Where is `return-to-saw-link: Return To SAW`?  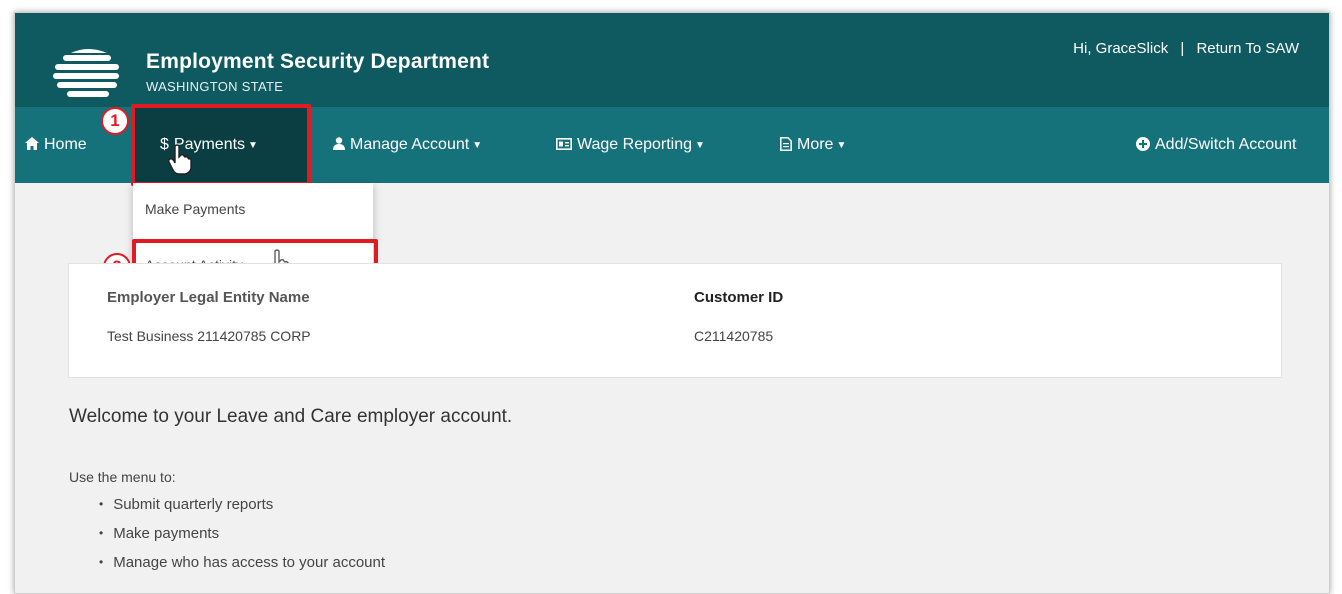
return-to-saw-link: Return To SAW is located at coordinates (1247, 48).